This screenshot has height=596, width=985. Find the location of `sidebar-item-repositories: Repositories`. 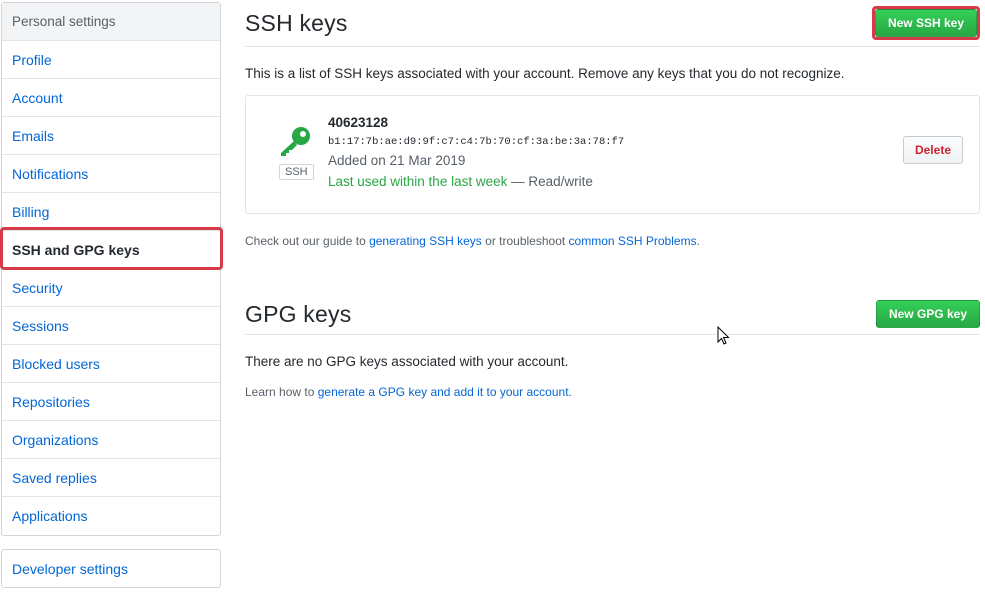

sidebar-item-repositories: Repositories is located at coordinates (111, 402).